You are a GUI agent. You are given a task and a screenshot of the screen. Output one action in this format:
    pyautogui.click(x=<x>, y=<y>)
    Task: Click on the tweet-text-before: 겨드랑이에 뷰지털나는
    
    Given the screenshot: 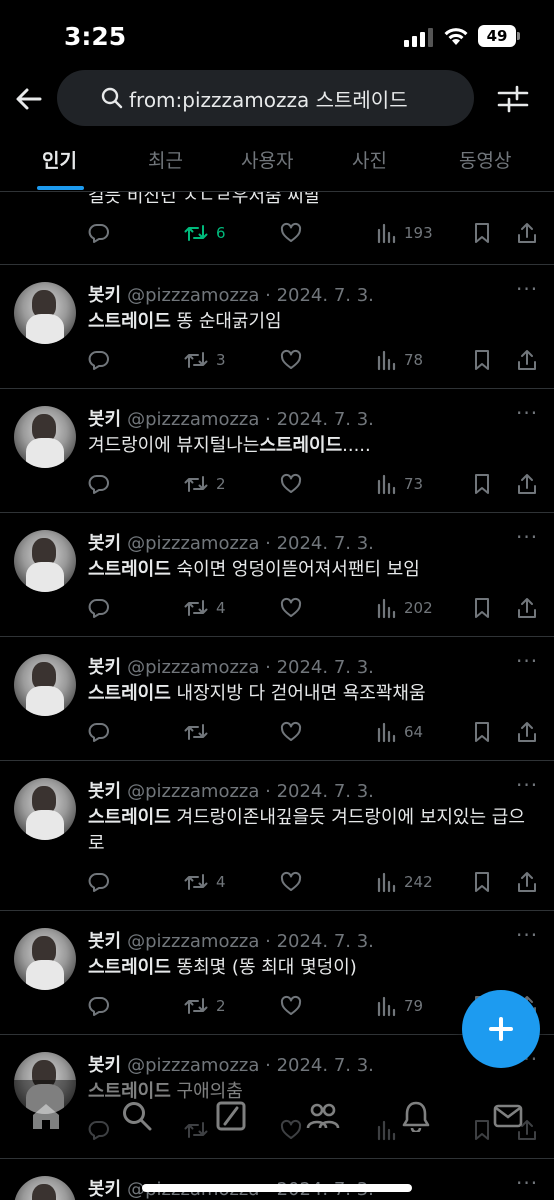 What is the action you would take?
    pyautogui.click(x=174, y=445)
    